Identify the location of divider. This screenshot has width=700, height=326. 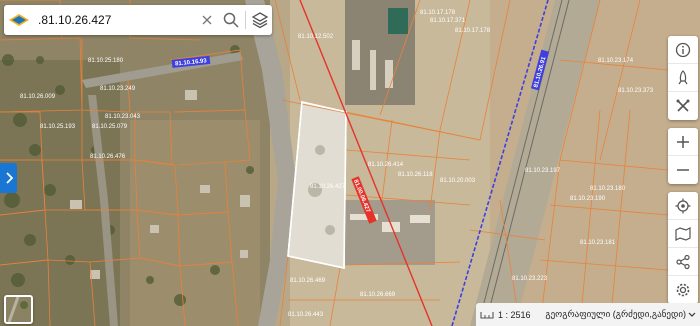
(245, 20).